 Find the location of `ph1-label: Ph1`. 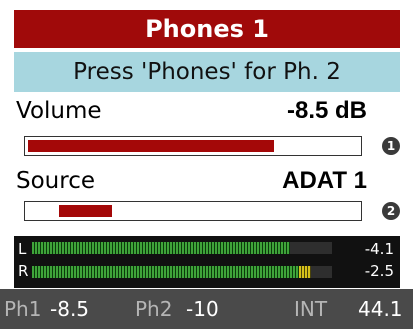

ph1-label: Ph1 is located at coordinates (23, 309).